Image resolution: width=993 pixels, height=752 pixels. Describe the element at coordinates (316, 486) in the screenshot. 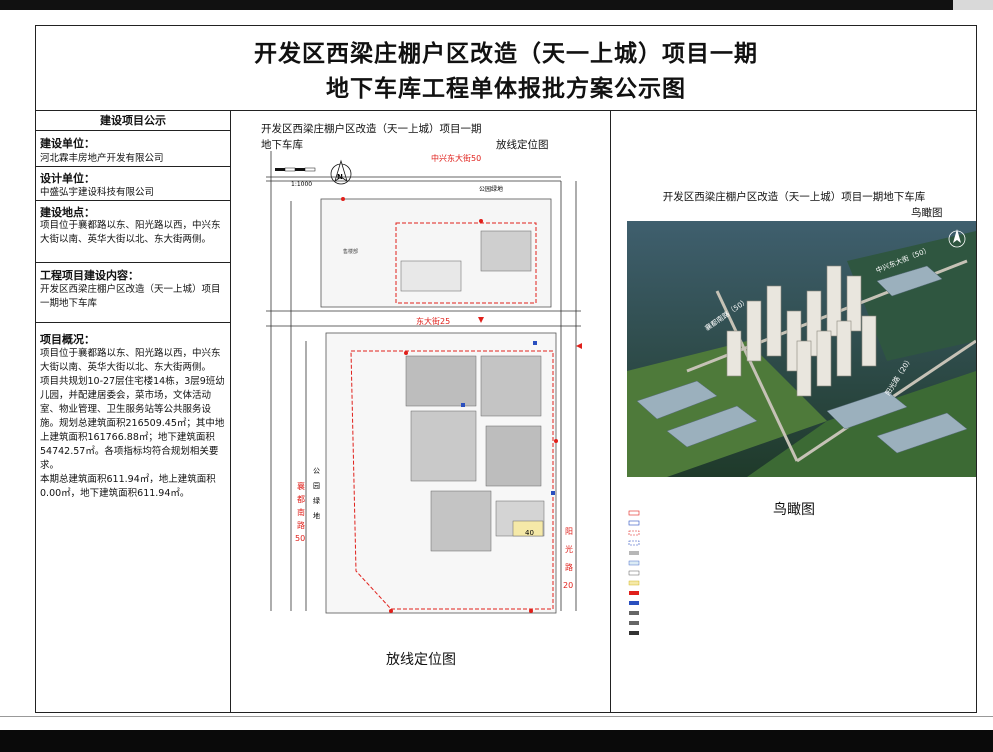

I see `park-west-2: 园` at that location.